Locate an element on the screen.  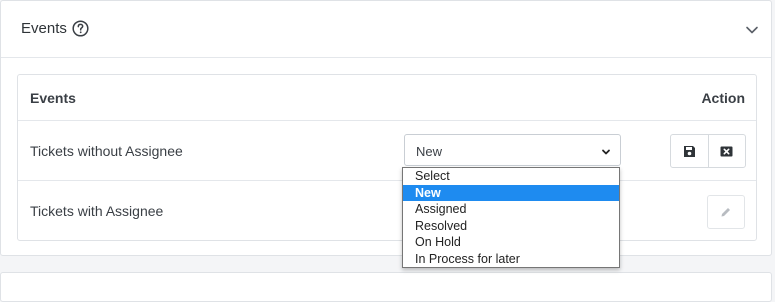
cancel-button is located at coordinates (726, 151).